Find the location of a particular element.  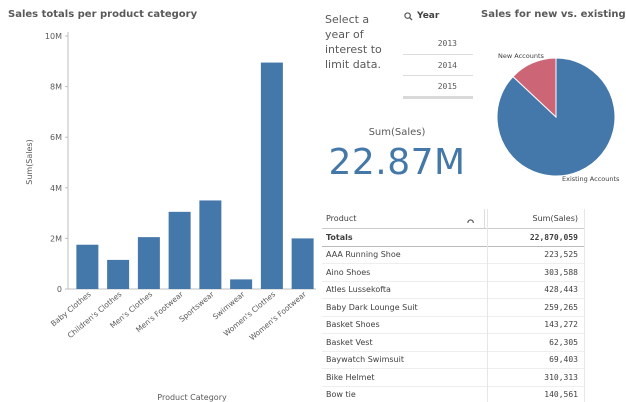

kpi-value: 22.87M is located at coordinates (397, 162).